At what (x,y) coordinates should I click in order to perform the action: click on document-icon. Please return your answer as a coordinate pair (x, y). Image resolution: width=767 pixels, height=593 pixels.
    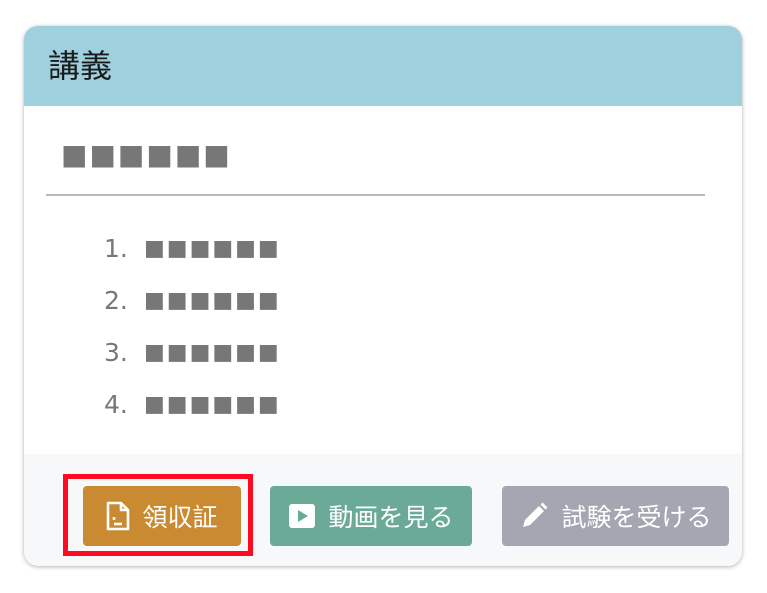
    Looking at the image, I should click on (118, 516).